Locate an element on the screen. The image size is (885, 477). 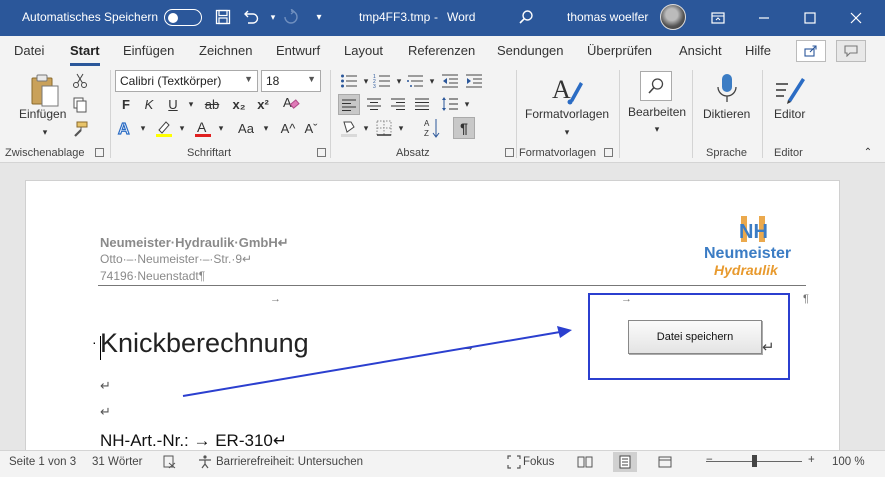
zoom-slider-thumb is located at coordinates (754, 461).